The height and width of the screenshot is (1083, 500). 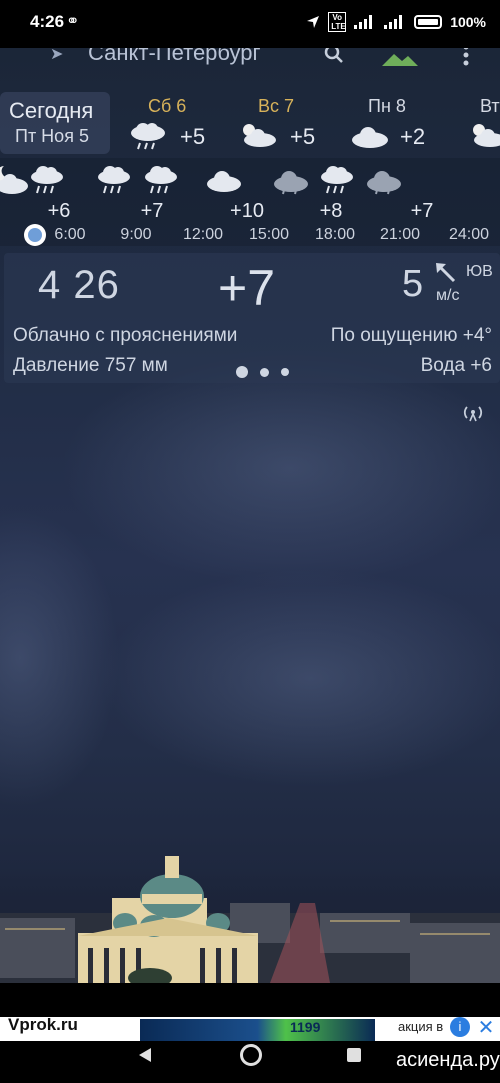 What do you see at coordinates (251, 1055) in the screenshot?
I see `home-icon` at bounding box center [251, 1055].